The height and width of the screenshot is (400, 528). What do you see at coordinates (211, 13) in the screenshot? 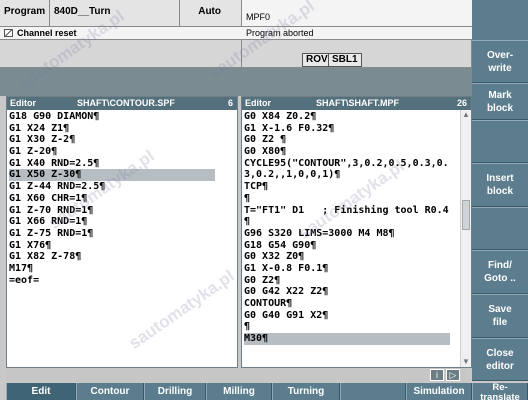
I see `mode-field: Auto` at bounding box center [211, 13].